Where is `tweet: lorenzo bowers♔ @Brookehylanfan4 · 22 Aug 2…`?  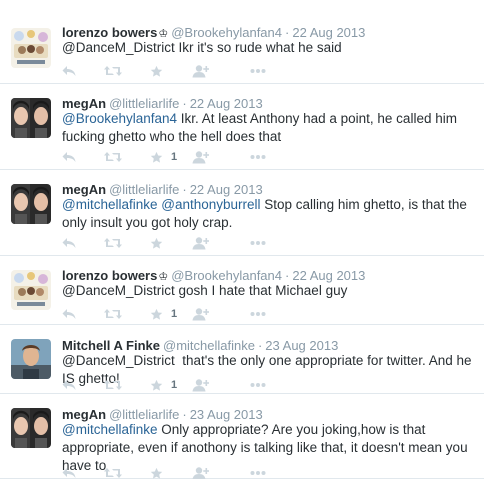
tweet: lorenzo bowers♔ @Brookehylanfan4 · 22 Aug 2… is located at coordinates (242, 290).